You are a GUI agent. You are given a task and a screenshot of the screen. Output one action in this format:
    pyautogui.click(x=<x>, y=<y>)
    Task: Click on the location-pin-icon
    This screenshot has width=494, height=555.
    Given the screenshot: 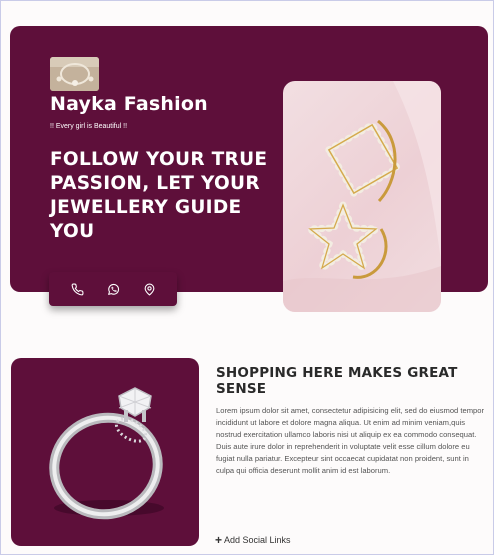 What is the action you would take?
    pyautogui.click(x=149, y=289)
    